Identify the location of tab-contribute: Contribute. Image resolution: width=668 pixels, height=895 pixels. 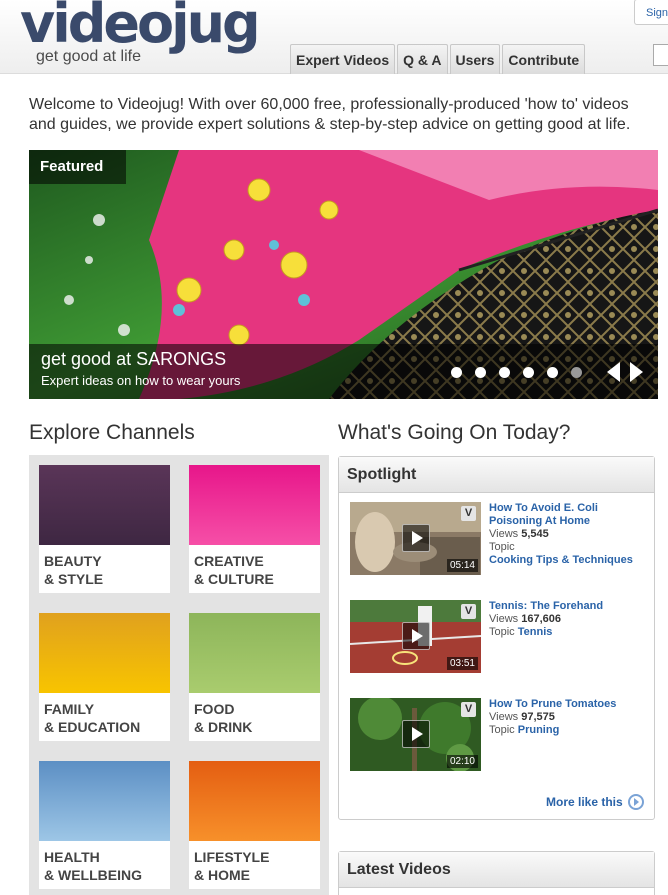
(544, 59).